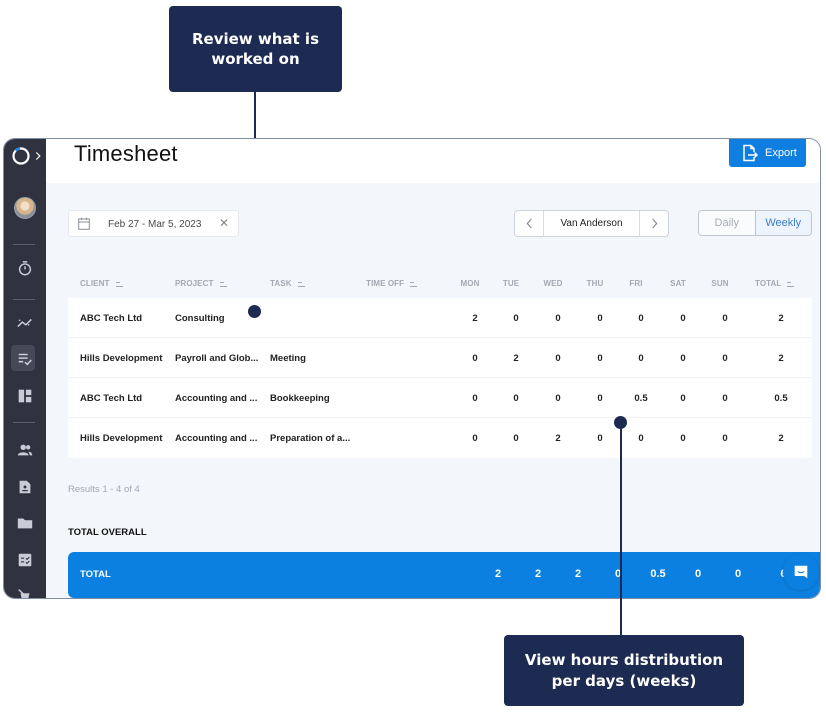 This screenshot has height=720, width=826. I want to click on column-label: TIME OFF, so click(385, 283).